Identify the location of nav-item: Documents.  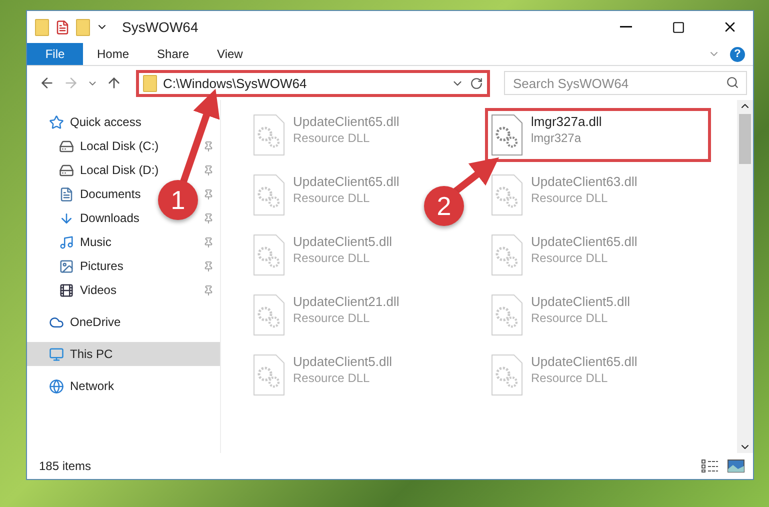
(110, 194).